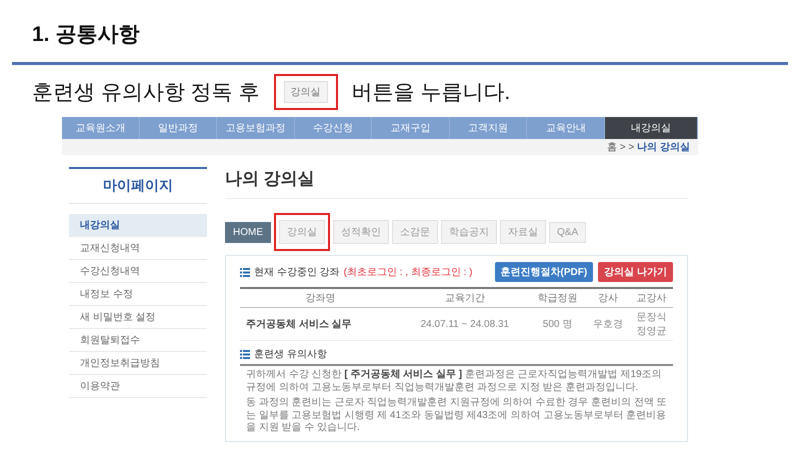 This screenshot has width=800, height=450. Describe the element at coordinates (138, 363) in the screenshot. I see `sidebar-item: 개인정보취급방침` at that location.